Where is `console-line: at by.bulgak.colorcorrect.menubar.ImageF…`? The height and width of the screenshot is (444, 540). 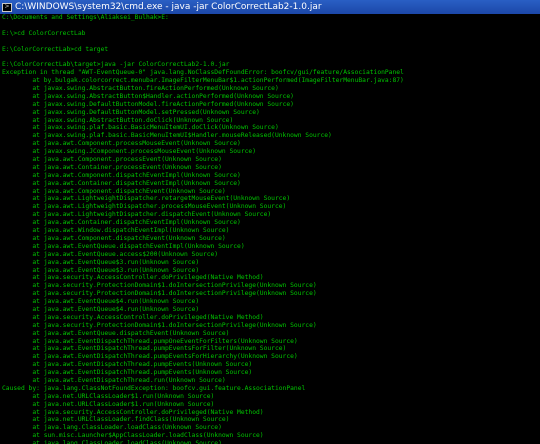
console-line: at by.bulgak.colorcorrect.menubar.ImageF… is located at coordinates (203, 81).